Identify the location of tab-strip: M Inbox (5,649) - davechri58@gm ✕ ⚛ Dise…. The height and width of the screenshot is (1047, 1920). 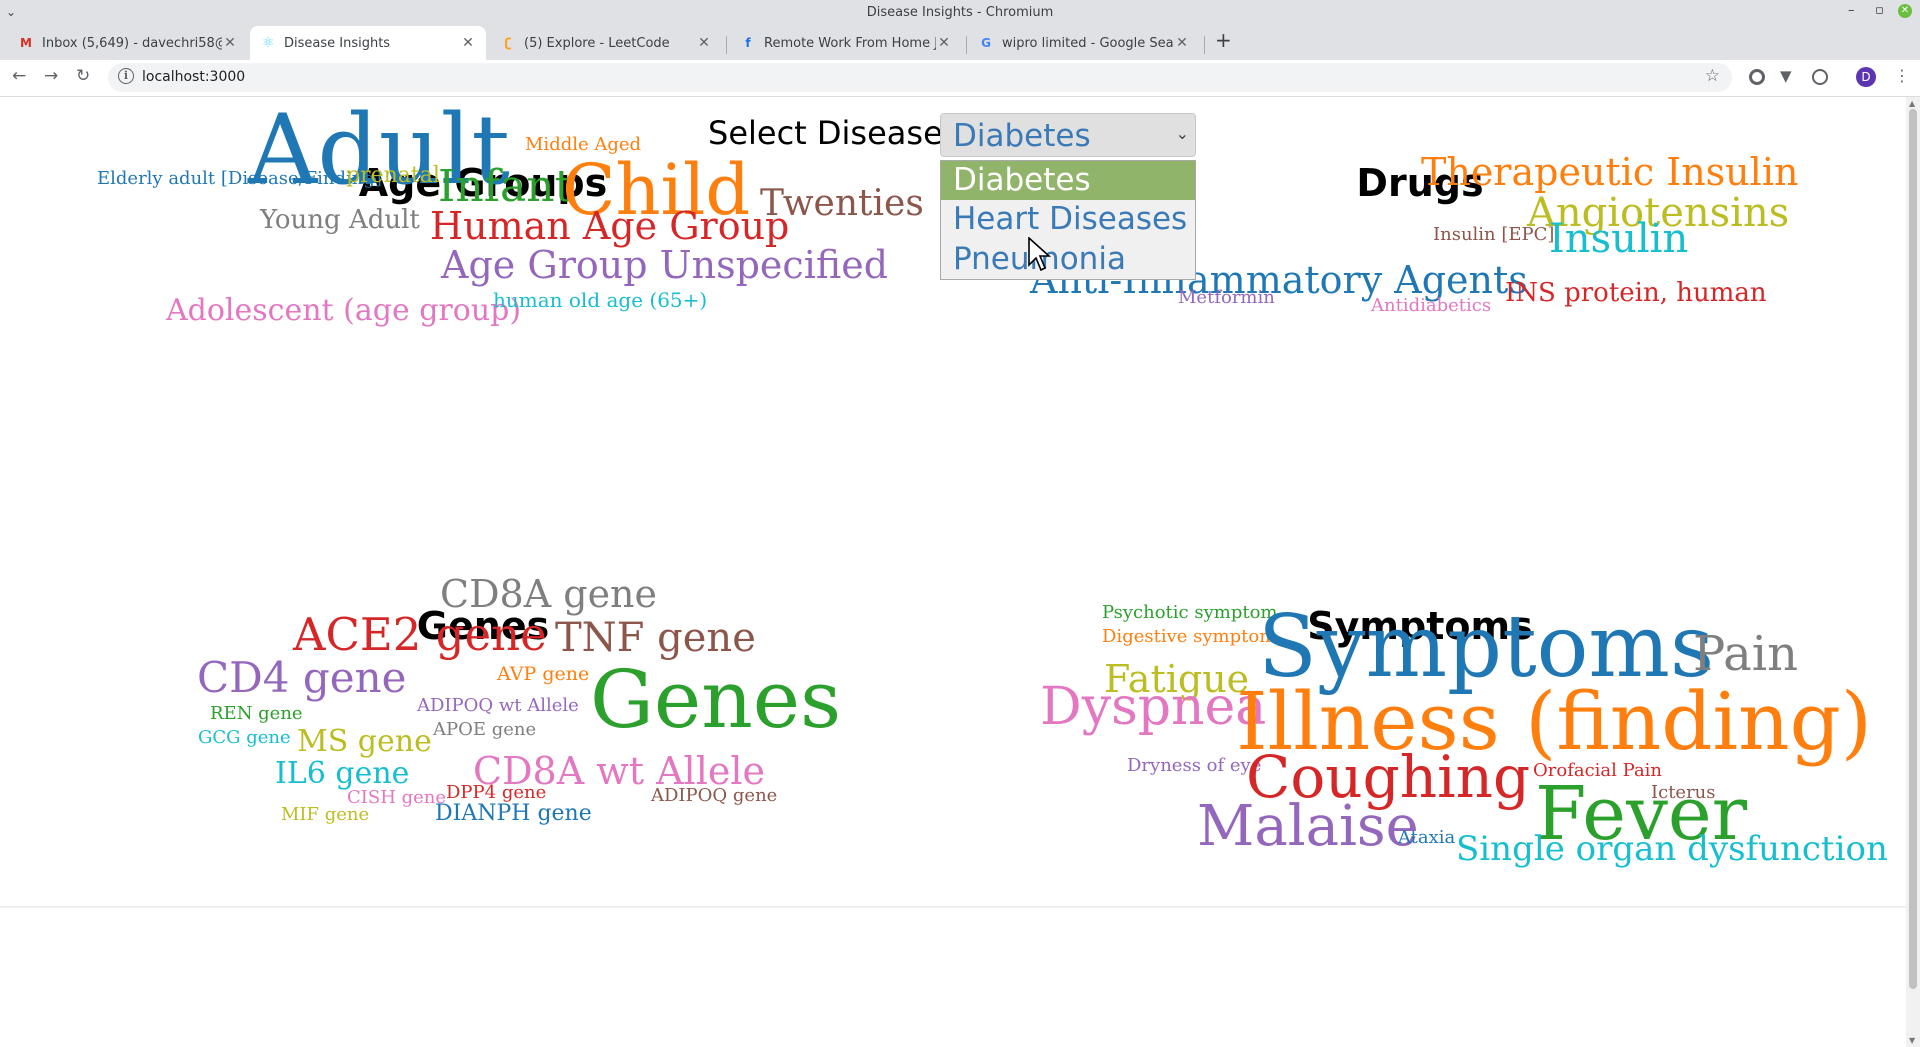
(960, 41).